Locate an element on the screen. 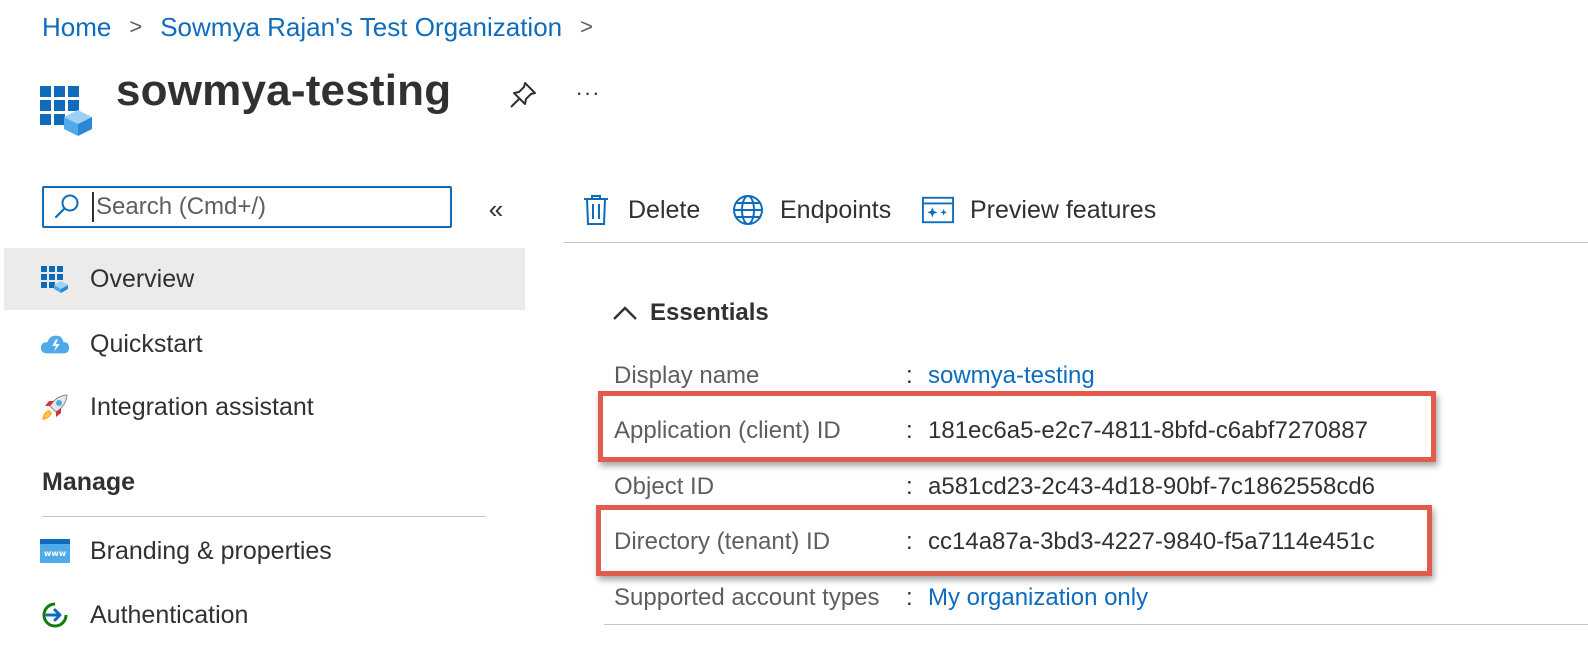 The width and height of the screenshot is (1588, 646). highlight-client-id is located at coordinates (1017, 426).